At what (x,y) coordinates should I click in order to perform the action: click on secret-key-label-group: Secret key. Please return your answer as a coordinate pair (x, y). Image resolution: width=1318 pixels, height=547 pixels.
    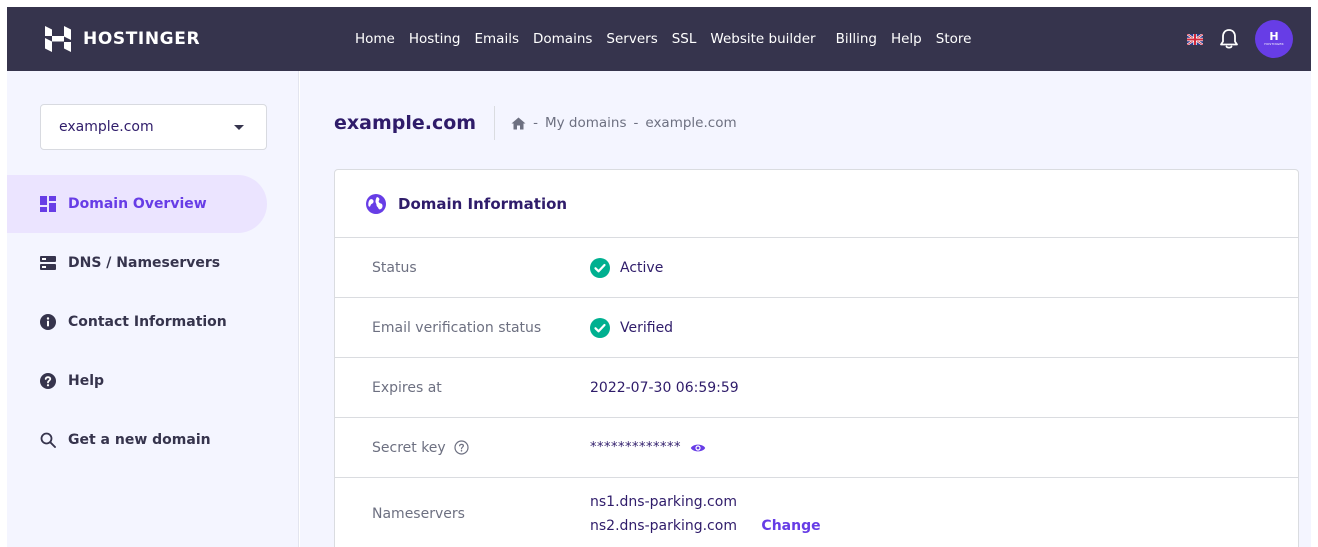
    Looking at the image, I should click on (420, 448).